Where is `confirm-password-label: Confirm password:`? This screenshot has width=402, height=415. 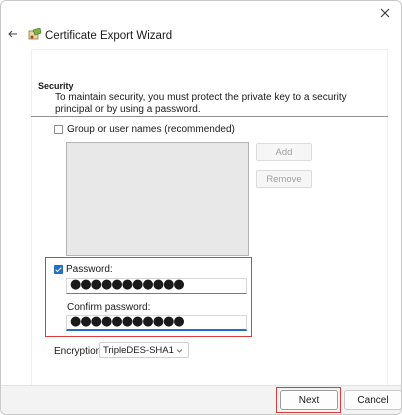
confirm-password-label: Confirm password: is located at coordinates (109, 307).